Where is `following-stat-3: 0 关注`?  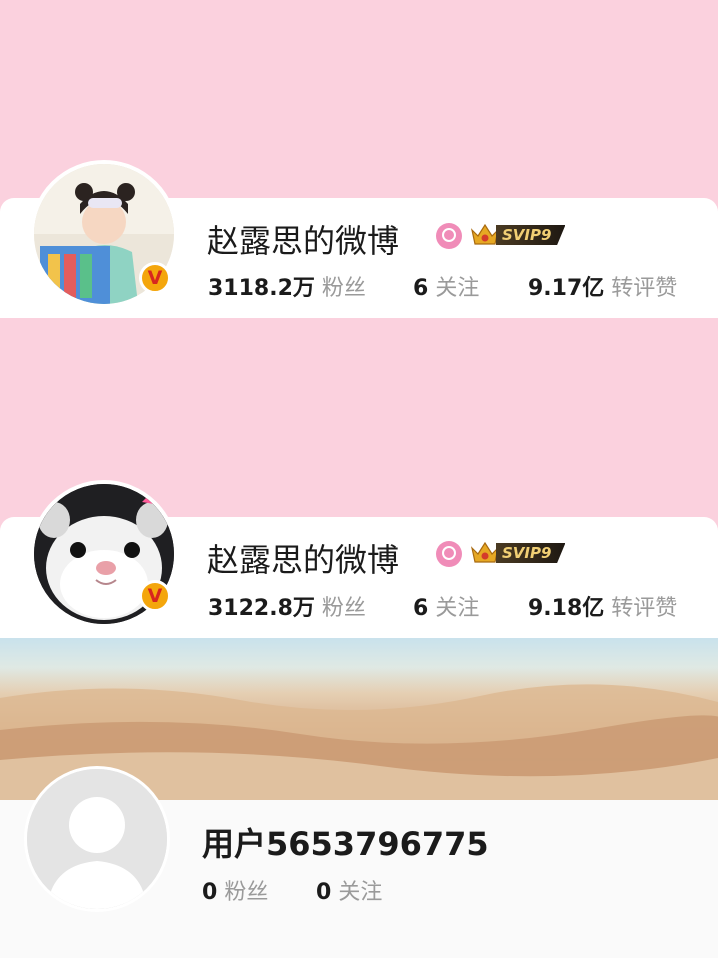
following-stat-3: 0 关注 is located at coordinates (349, 890).